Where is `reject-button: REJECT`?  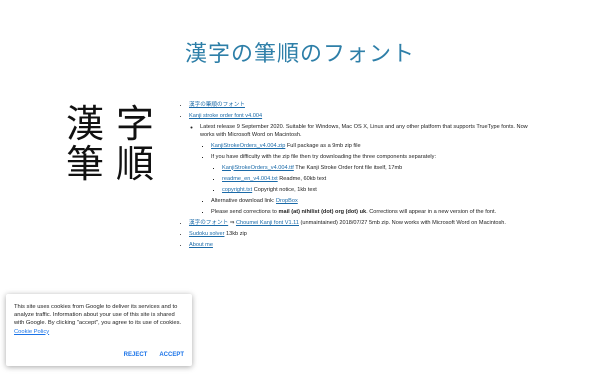 reject-button: REJECT is located at coordinates (136, 355).